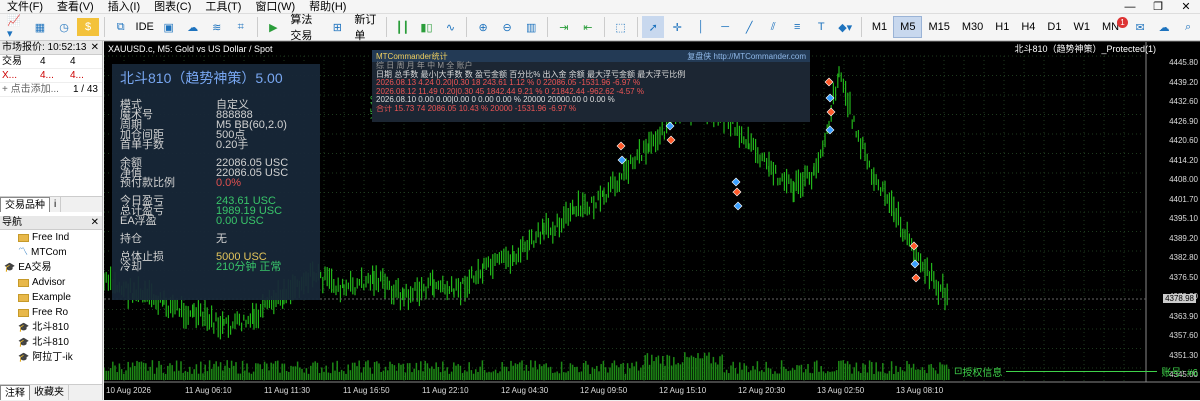  Describe the element at coordinates (51, 357) in the screenshot. I see `navigator-item: 🎓 阿拉丁-ik` at that location.